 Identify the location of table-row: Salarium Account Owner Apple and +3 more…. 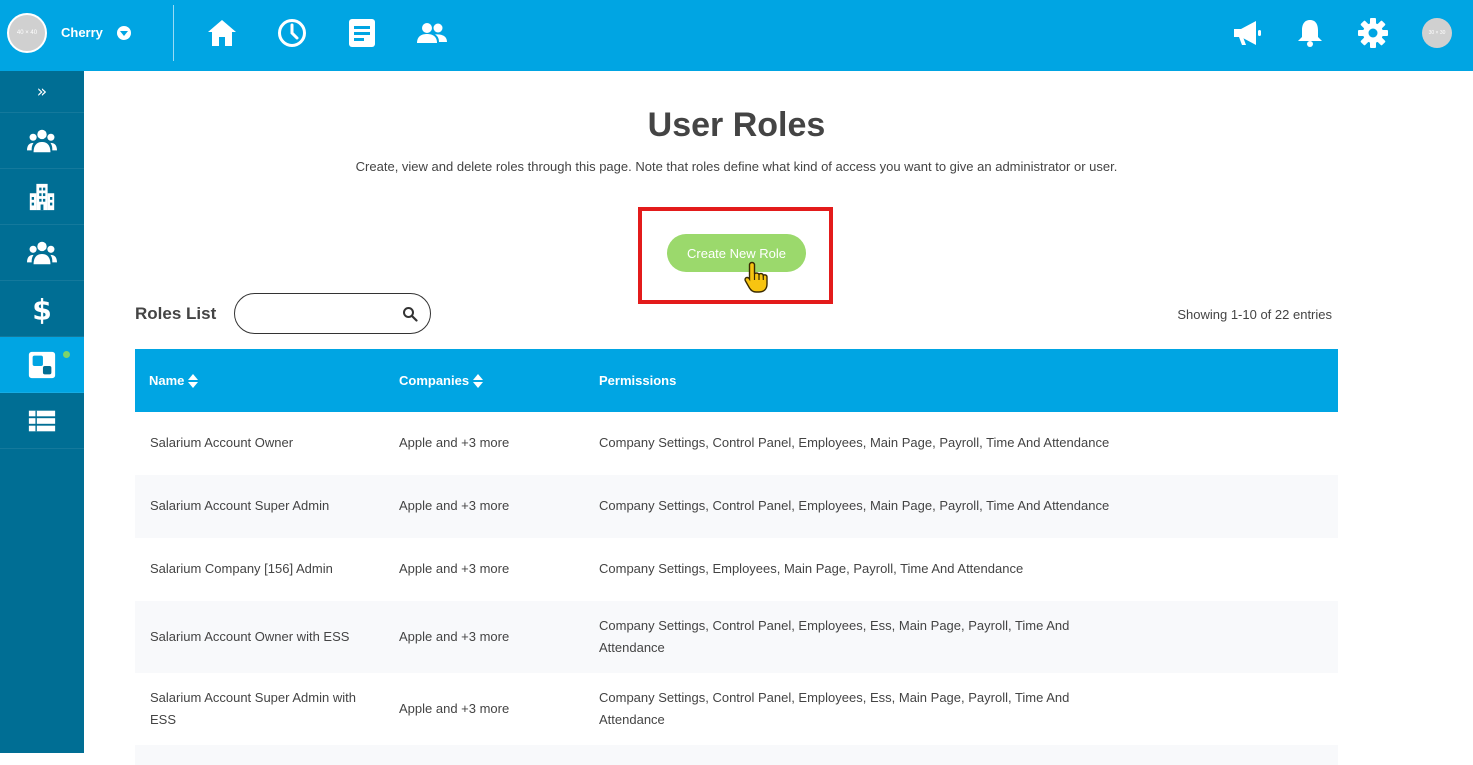
(736, 443).